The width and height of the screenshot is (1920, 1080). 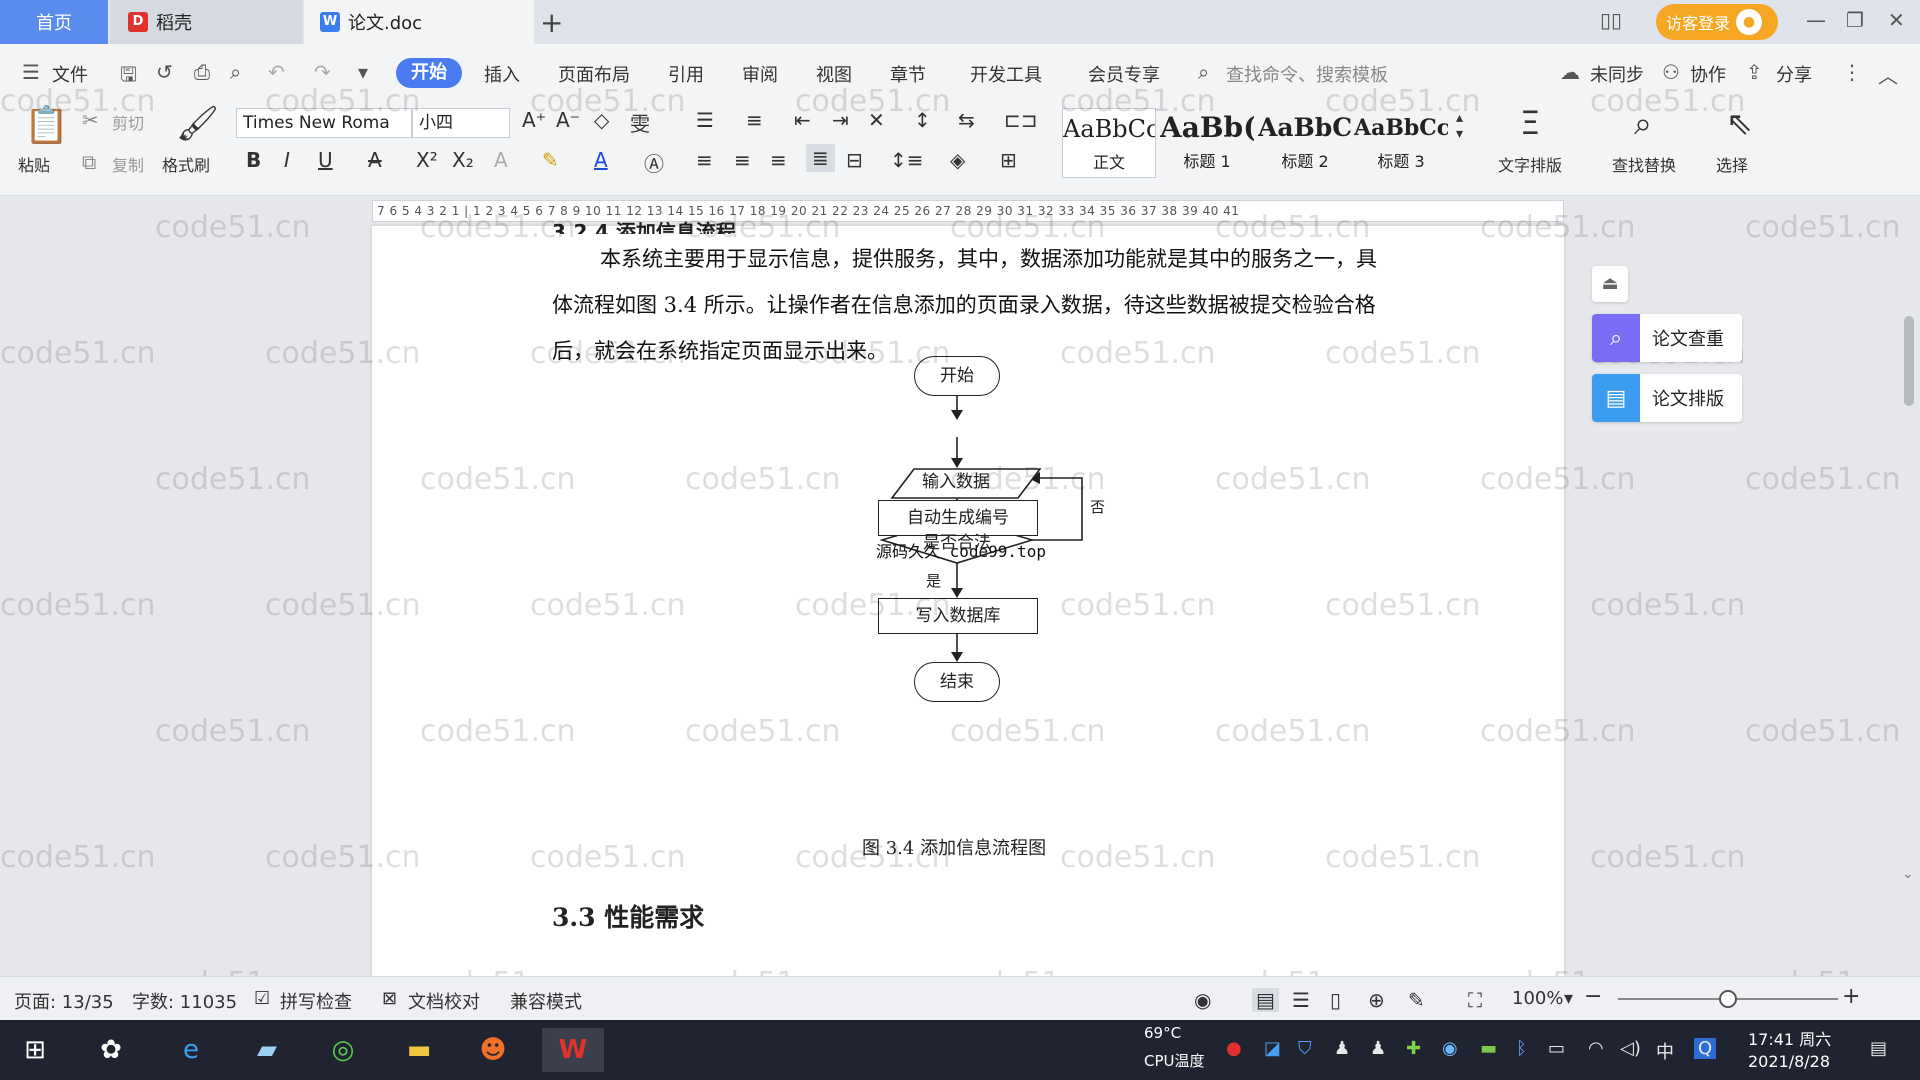 What do you see at coordinates (235, 72) in the screenshot?
I see `print-preview-icon: ⌕` at bounding box center [235, 72].